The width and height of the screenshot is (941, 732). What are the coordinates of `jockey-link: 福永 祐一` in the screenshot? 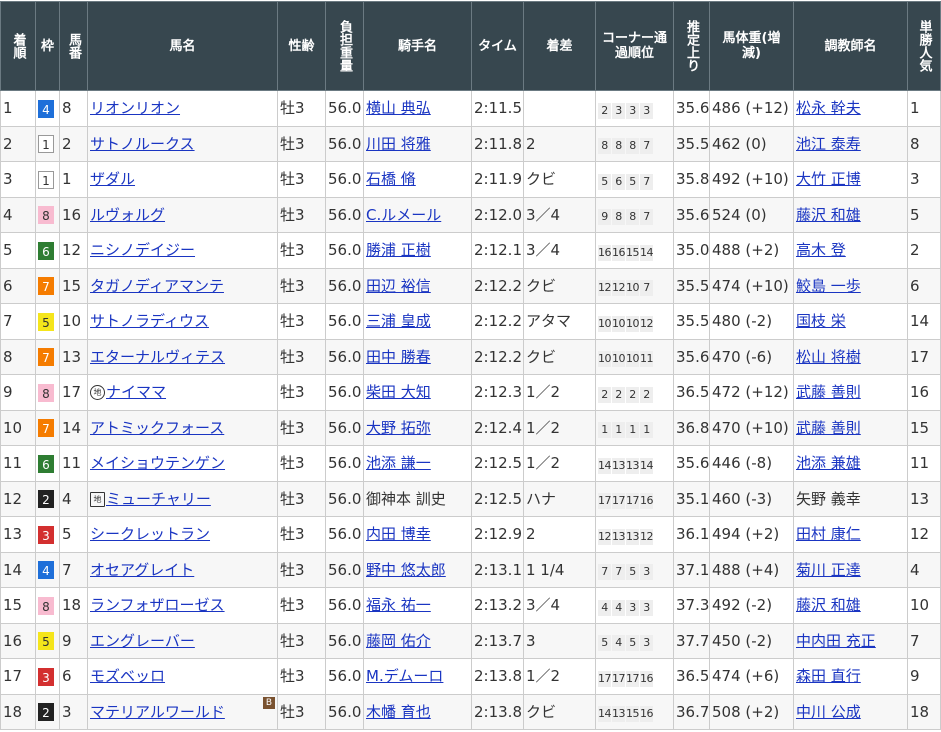 It's located at (398, 605).